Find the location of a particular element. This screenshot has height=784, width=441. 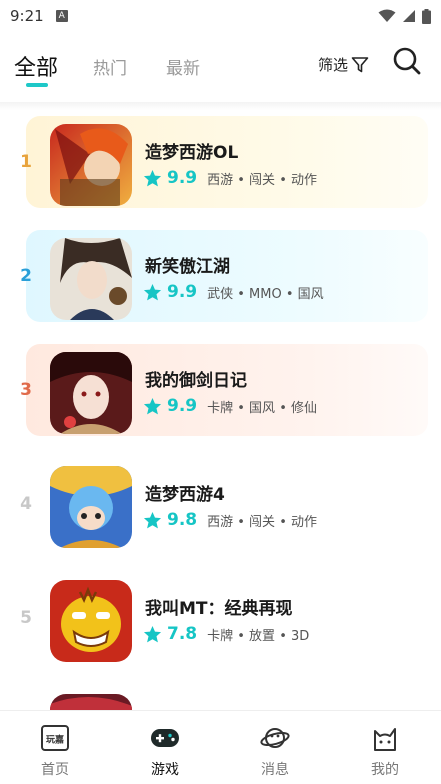

game-title: 造梦西游OL is located at coordinates (192, 153).